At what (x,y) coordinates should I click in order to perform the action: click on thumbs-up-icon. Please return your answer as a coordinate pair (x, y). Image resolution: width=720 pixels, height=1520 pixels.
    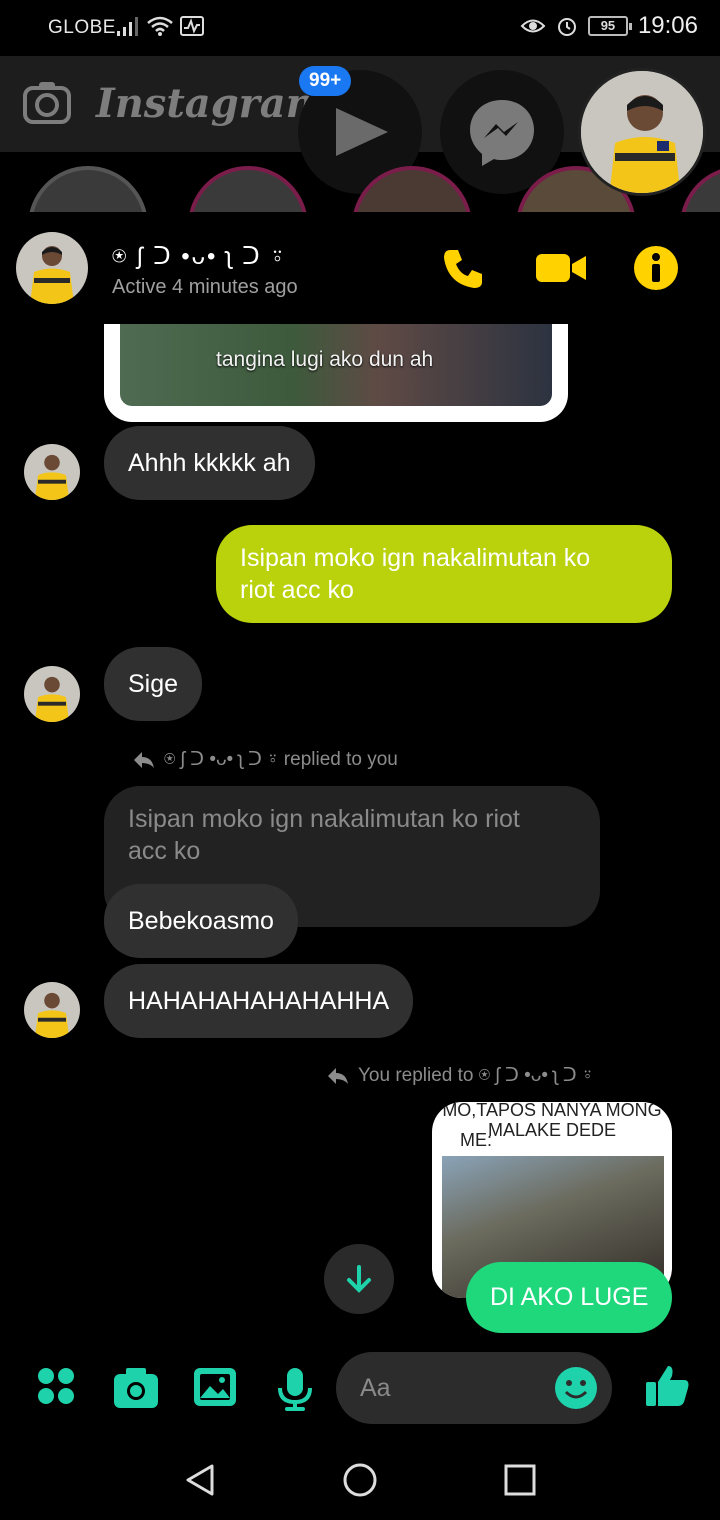
    Looking at the image, I should click on (668, 1386).